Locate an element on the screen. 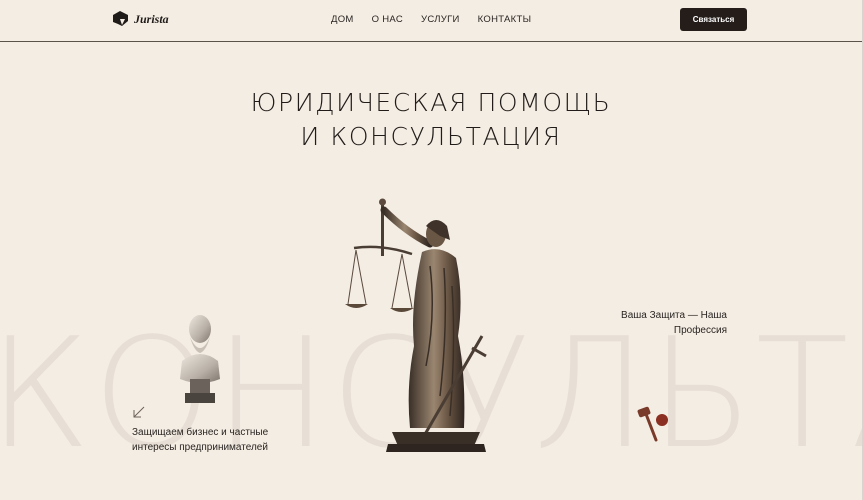 This screenshot has height=500, width=864. main-nav: ДОМ О НАС УСЛУГИ КОНТАКТЫ is located at coordinates (440, 19).